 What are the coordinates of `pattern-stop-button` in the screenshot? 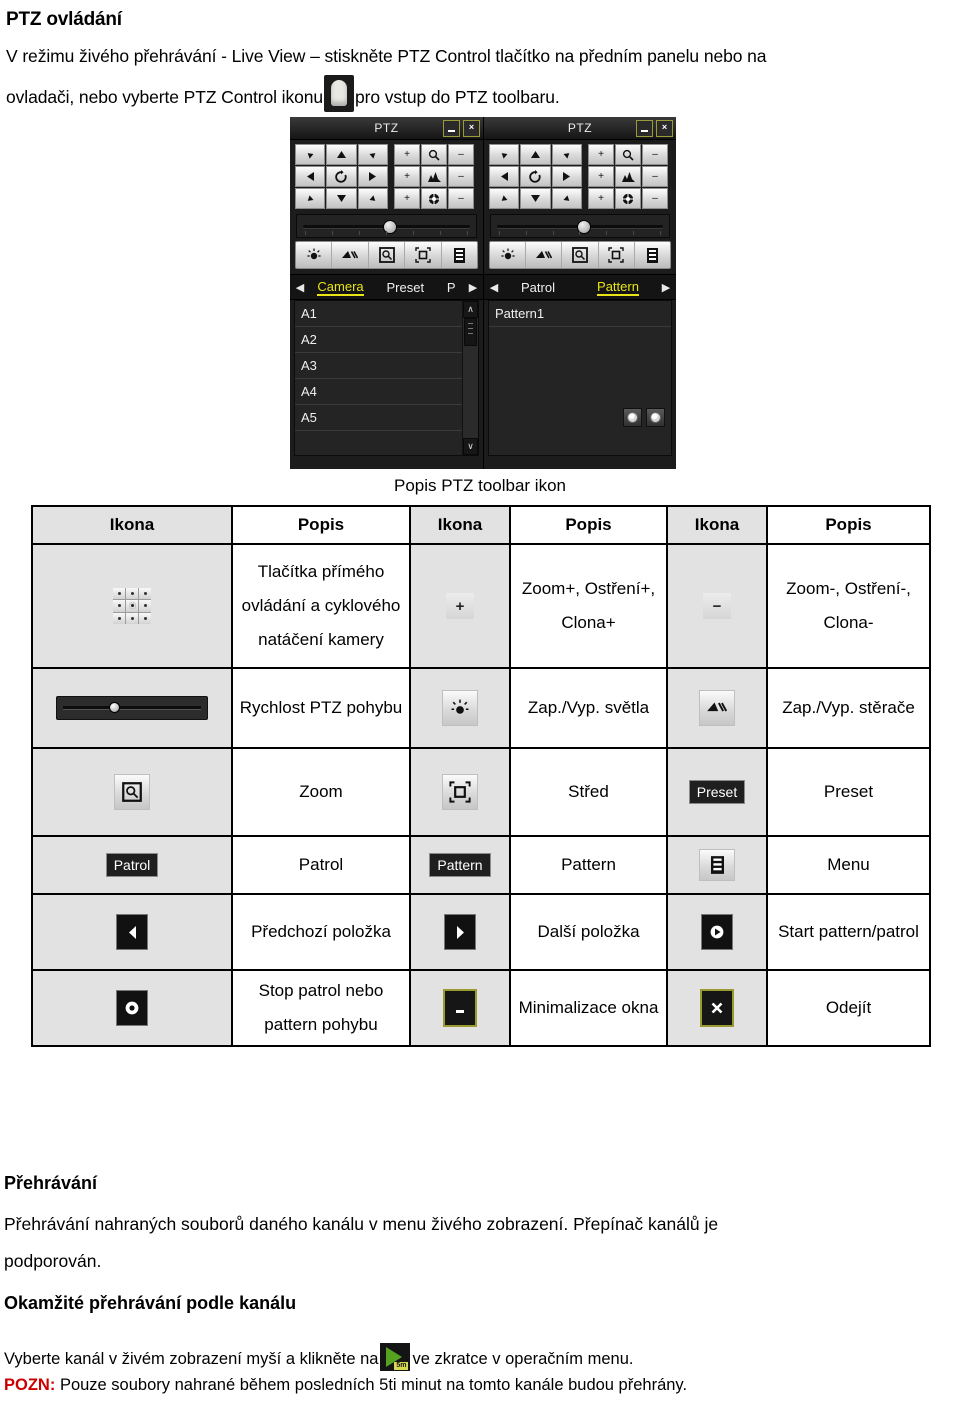 It's located at (655, 417).